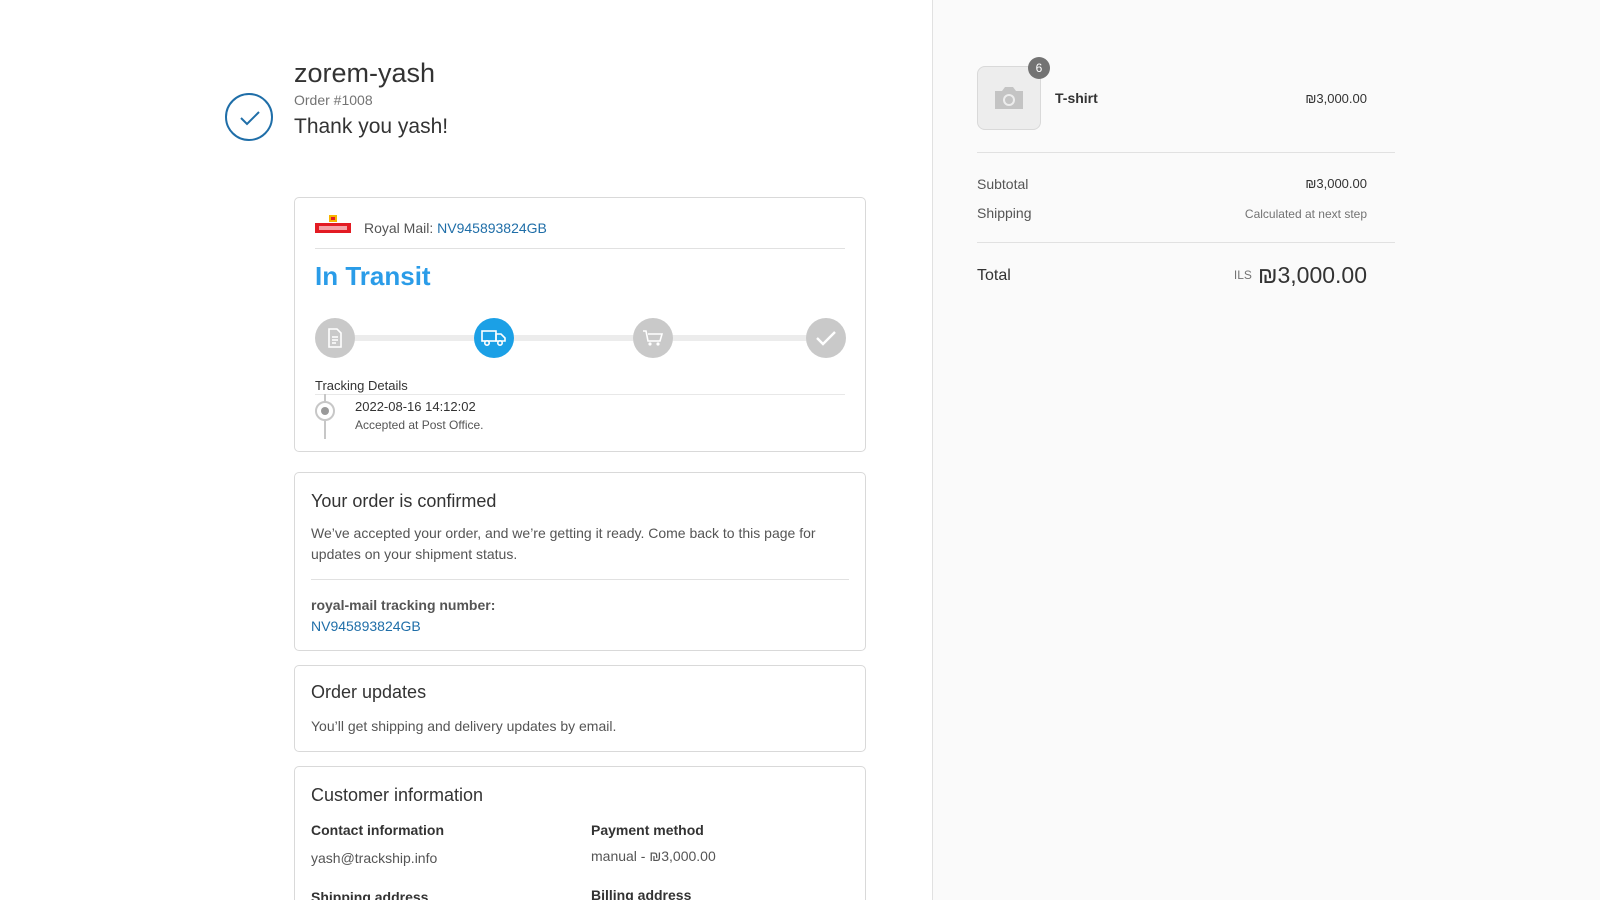 The width and height of the screenshot is (1600, 900). What do you see at coordinates (415, 406) in the screenshot?
I see `tracking-event-datetime: 2022-08-16 14:12:02` at bounding box center [415, 406].